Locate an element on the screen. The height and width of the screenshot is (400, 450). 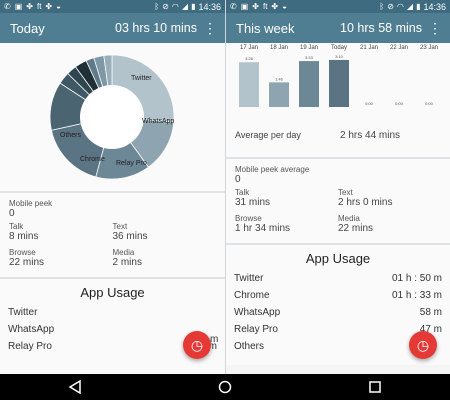
recents-icon is located at coordinates (375, 387).